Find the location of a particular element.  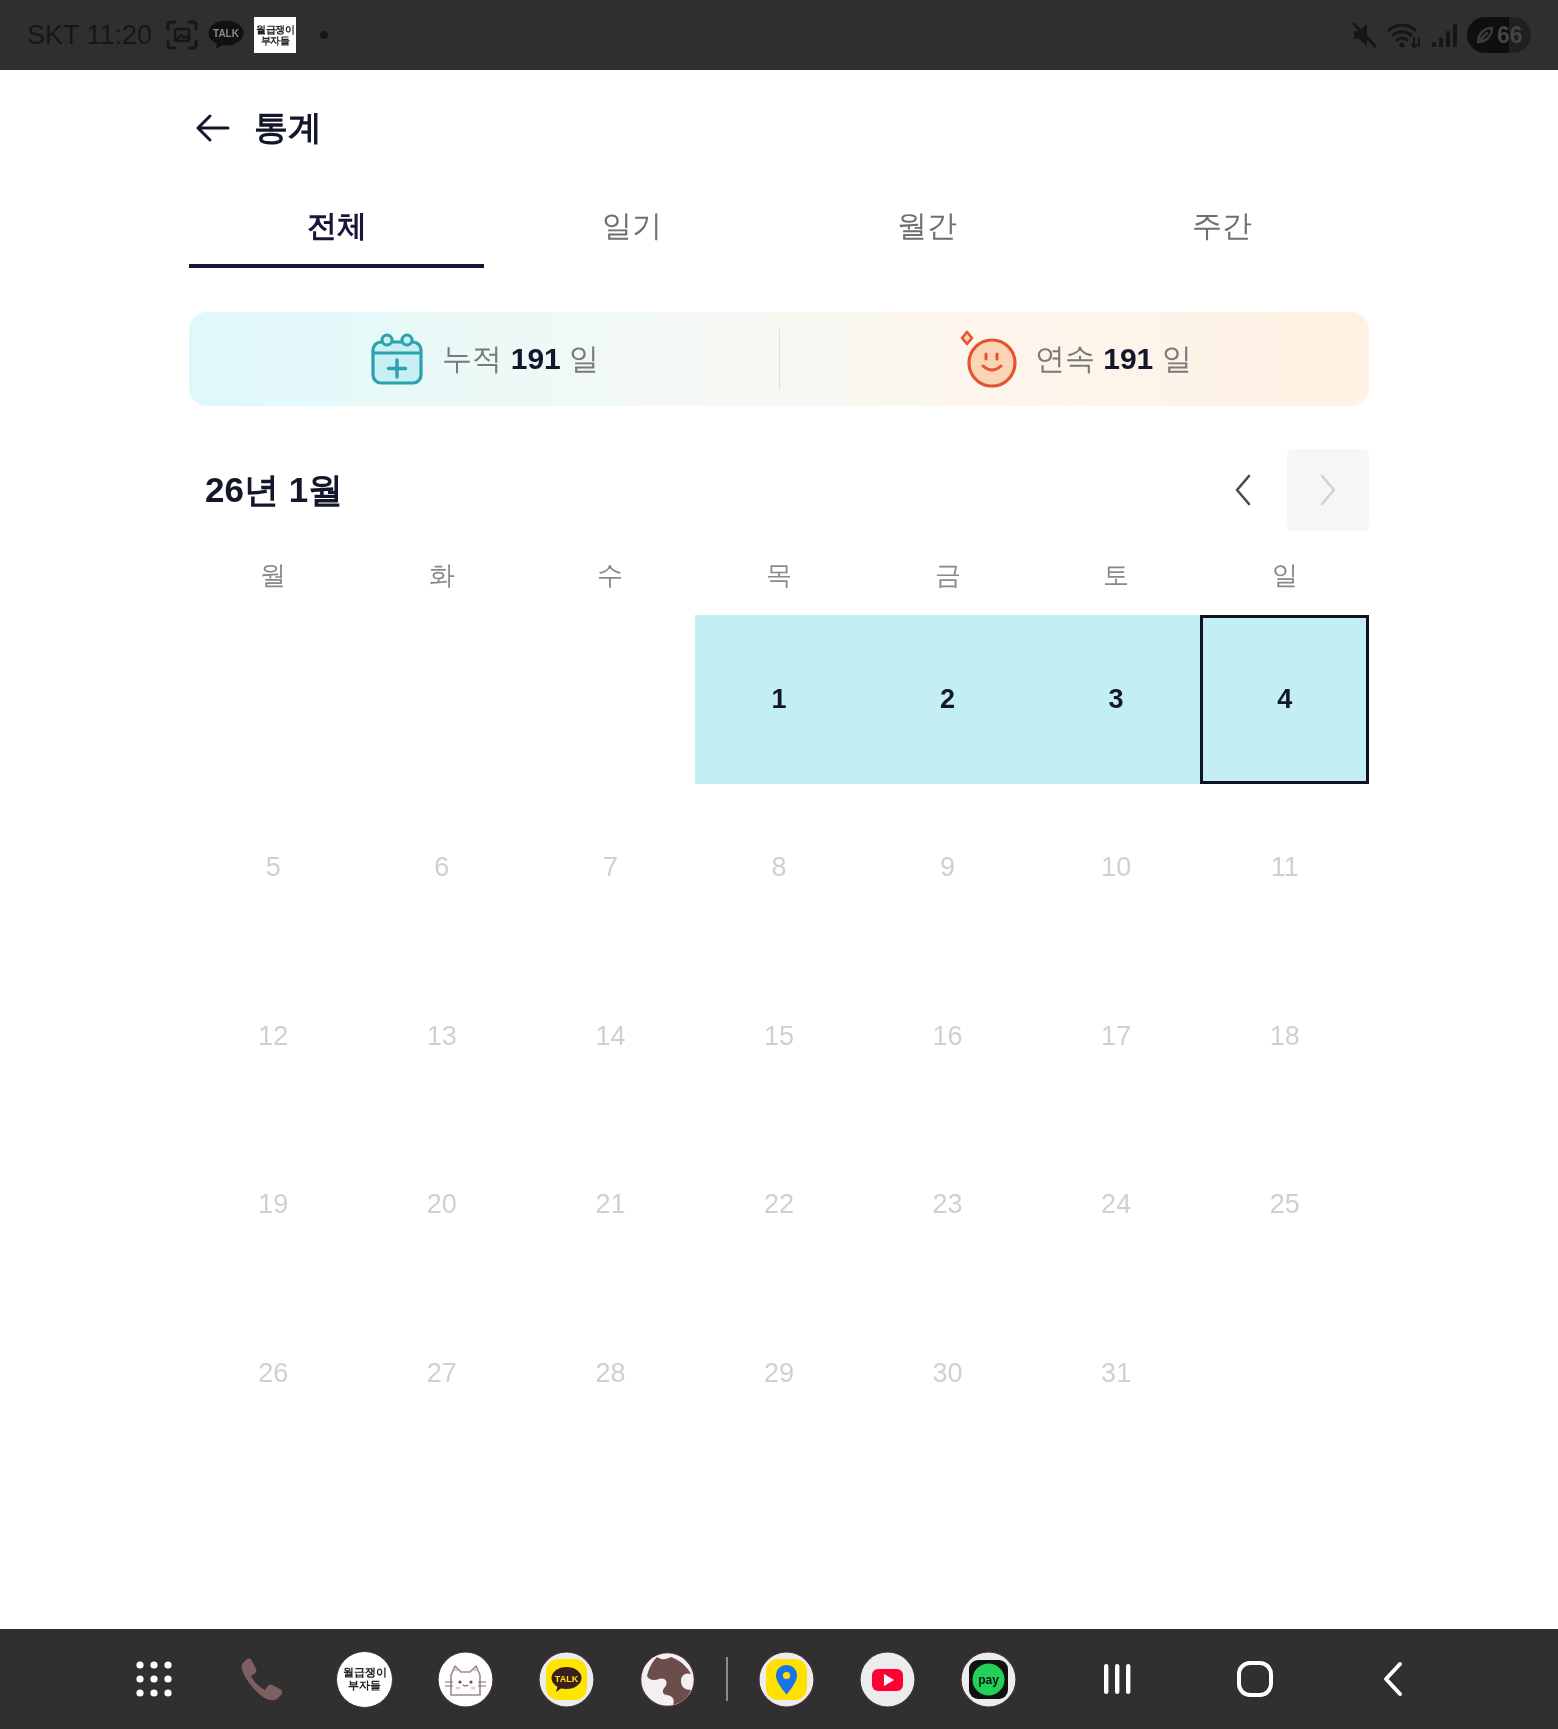

tab: 전체 is located at coordinates (336, 232).